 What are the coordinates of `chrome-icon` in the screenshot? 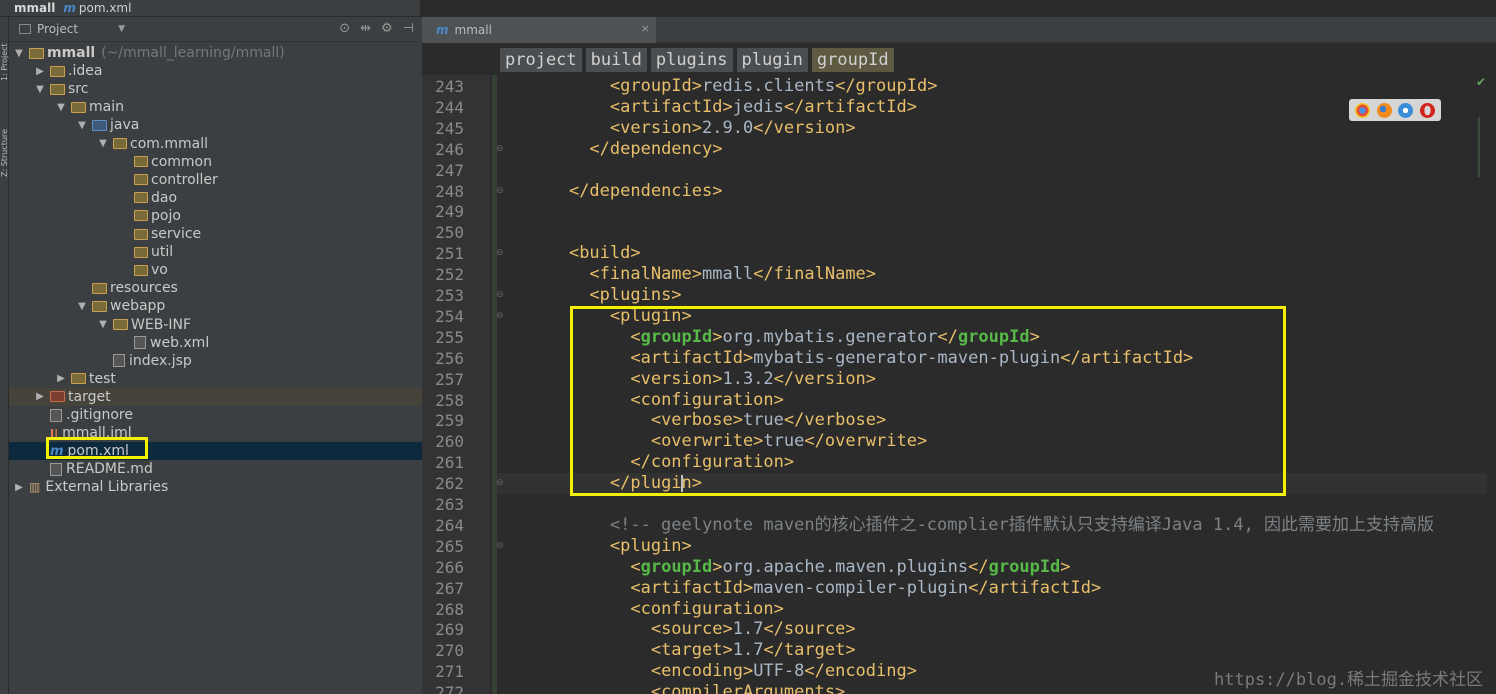 It's located at (1363, 110).